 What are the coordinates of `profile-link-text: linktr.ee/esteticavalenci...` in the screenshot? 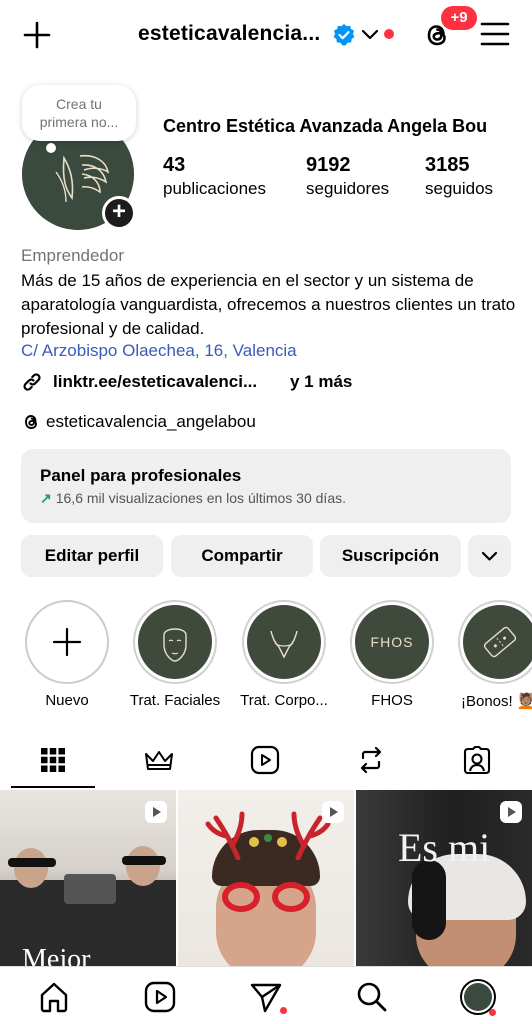 It's located at (155, 382).